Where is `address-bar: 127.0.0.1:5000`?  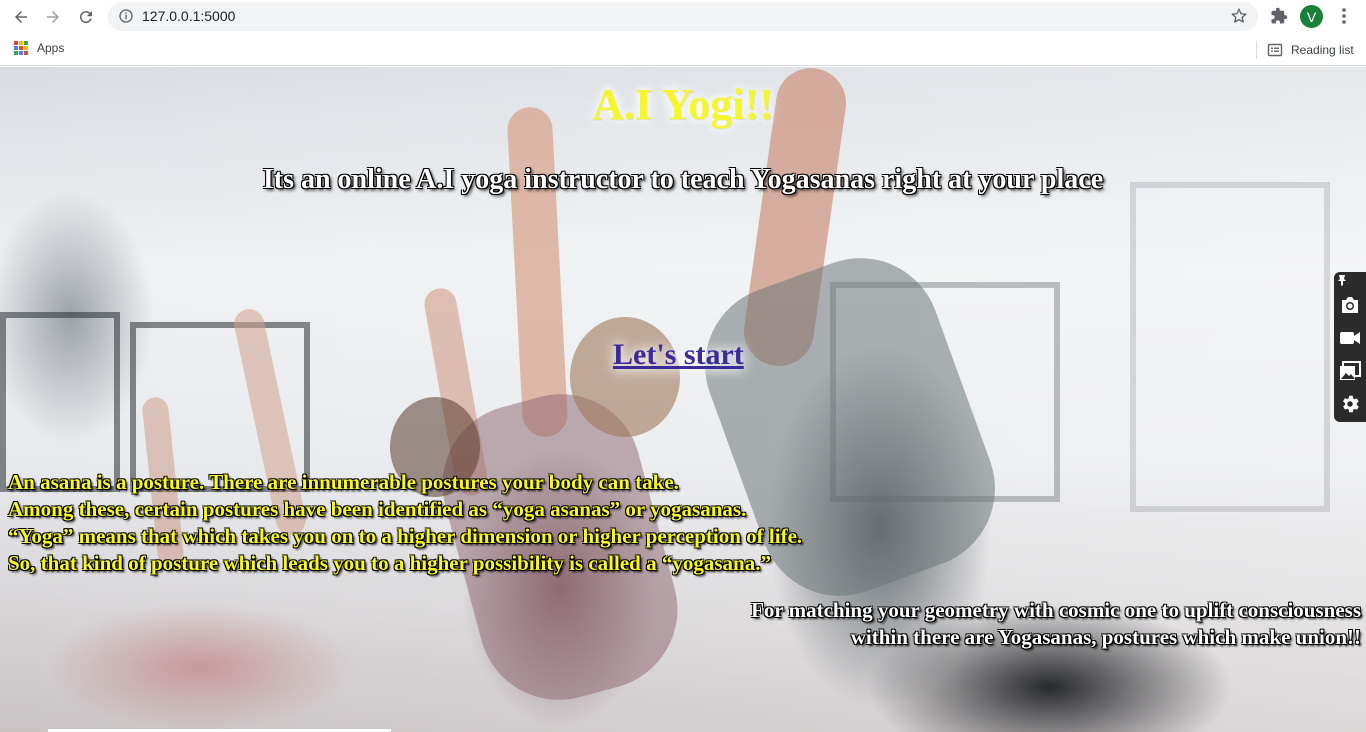
address-bar: 127.0.0.1:5000 is located at coordinates (683, 16).